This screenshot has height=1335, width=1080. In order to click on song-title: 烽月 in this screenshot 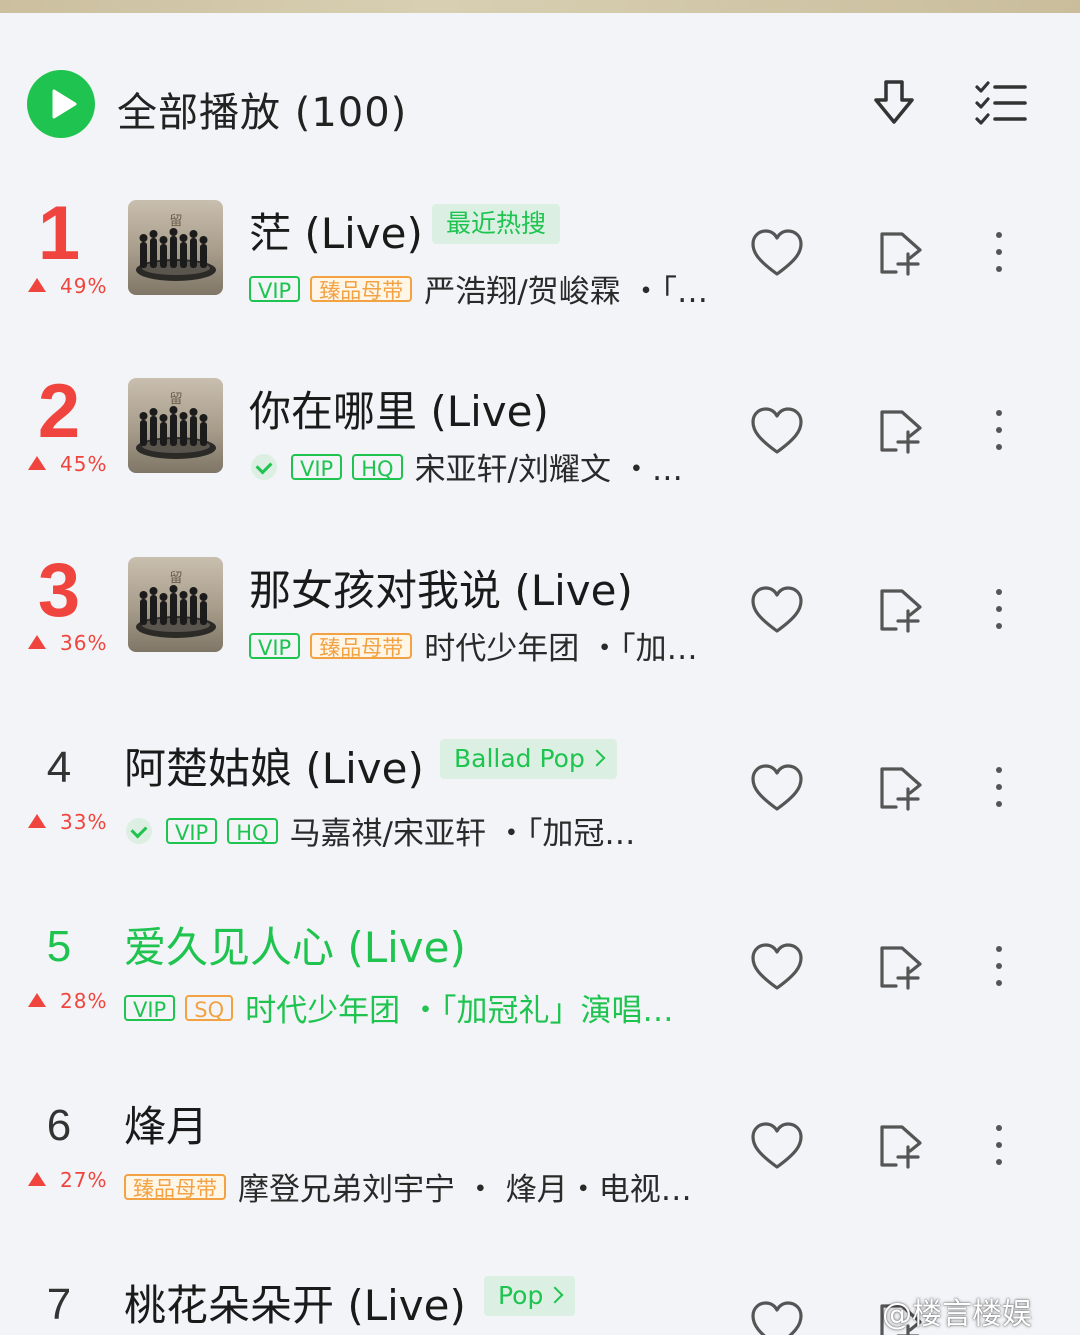, I will do `click(166, 1126)`.